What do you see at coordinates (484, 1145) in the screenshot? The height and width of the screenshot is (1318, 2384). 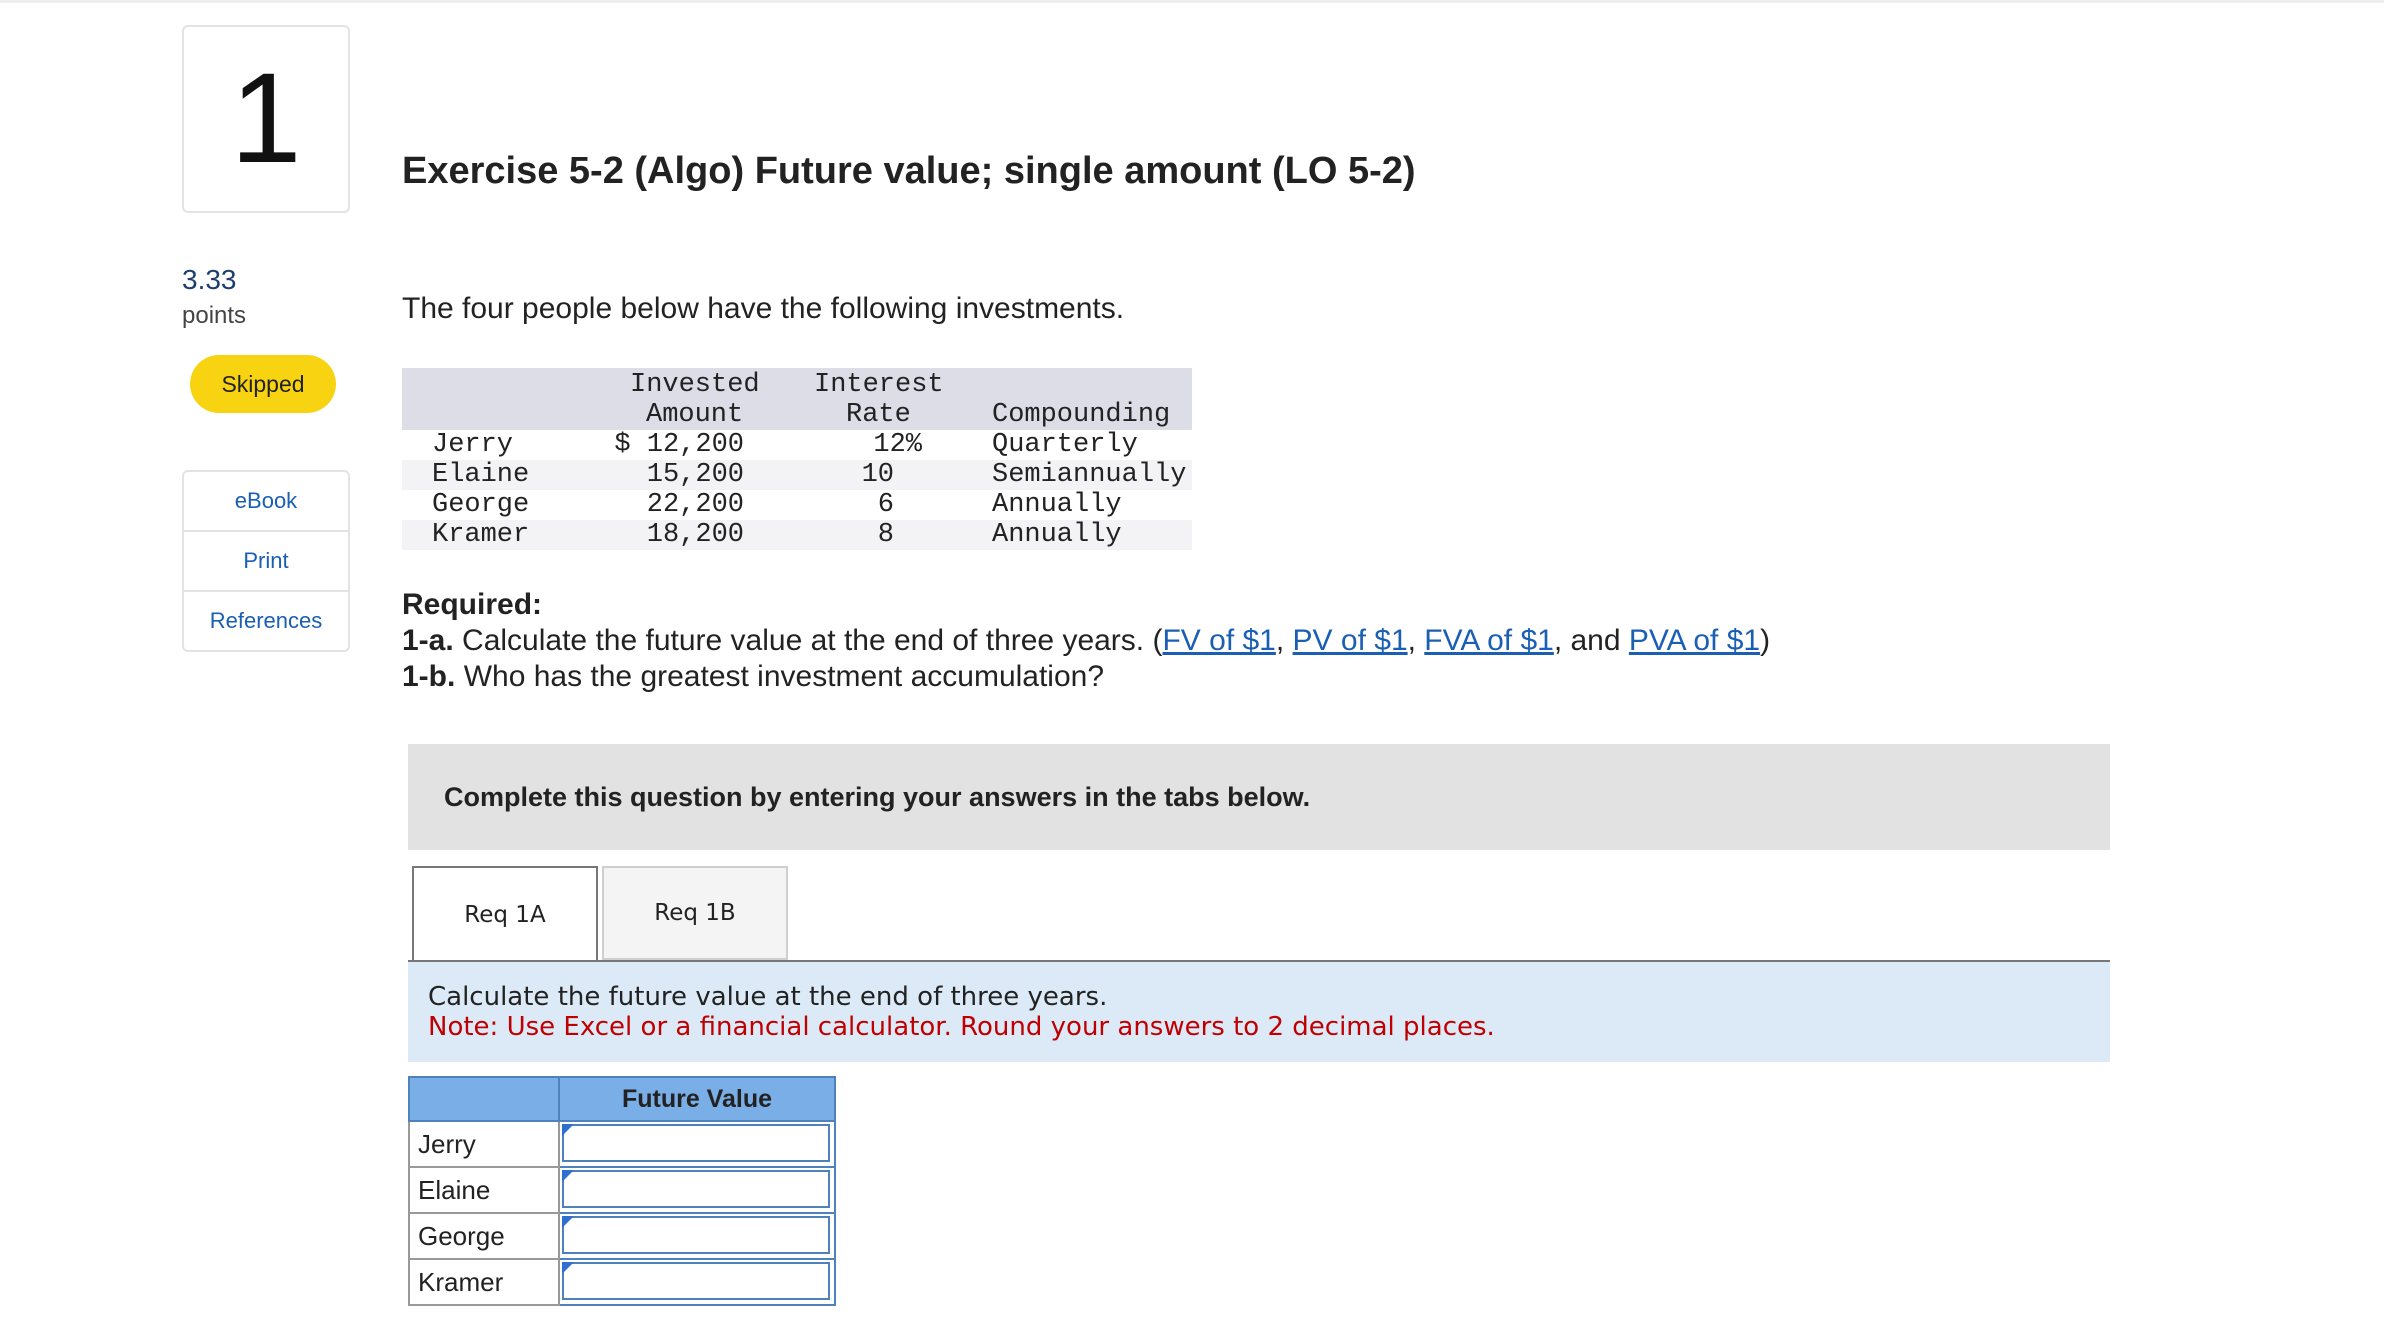 I see `answer-row-label: Jerry` at bounding box center [484, 1145].